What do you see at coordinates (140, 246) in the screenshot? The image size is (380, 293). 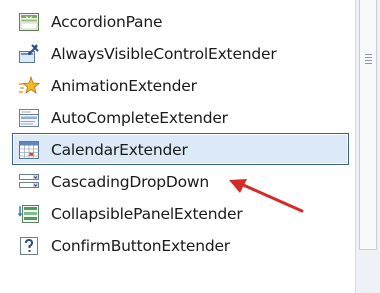 I see `toolbox-item-label: ConfirmButtonExtender` at bounding box center [140, 246].